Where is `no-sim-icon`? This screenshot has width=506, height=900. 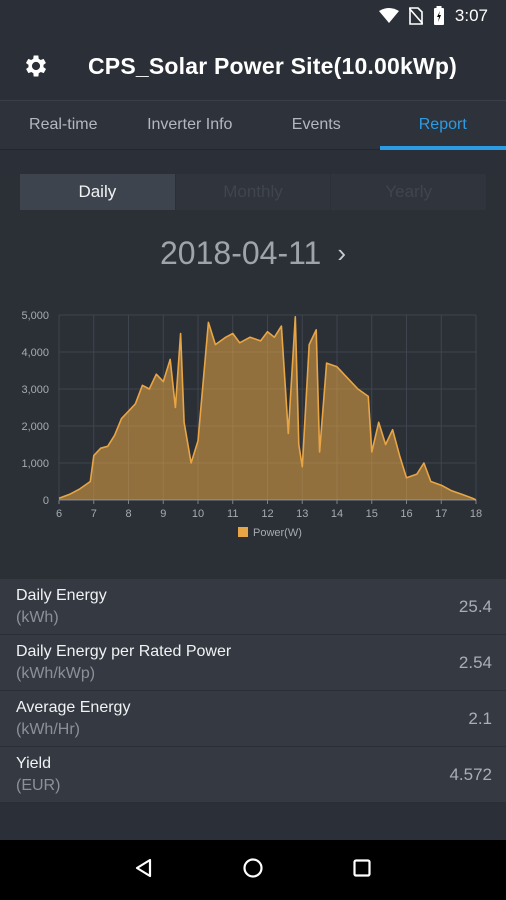
no-sim-icon is located at coordinates (415, 16).